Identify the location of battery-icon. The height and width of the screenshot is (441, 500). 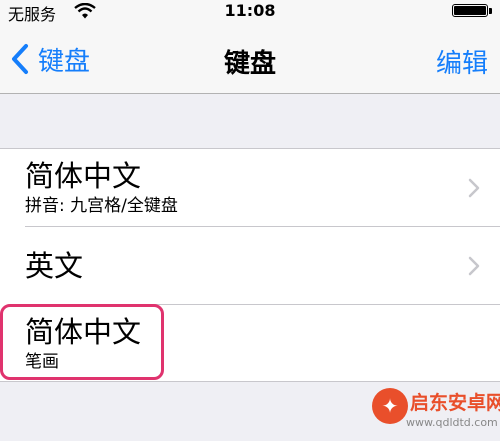
(470, 10).